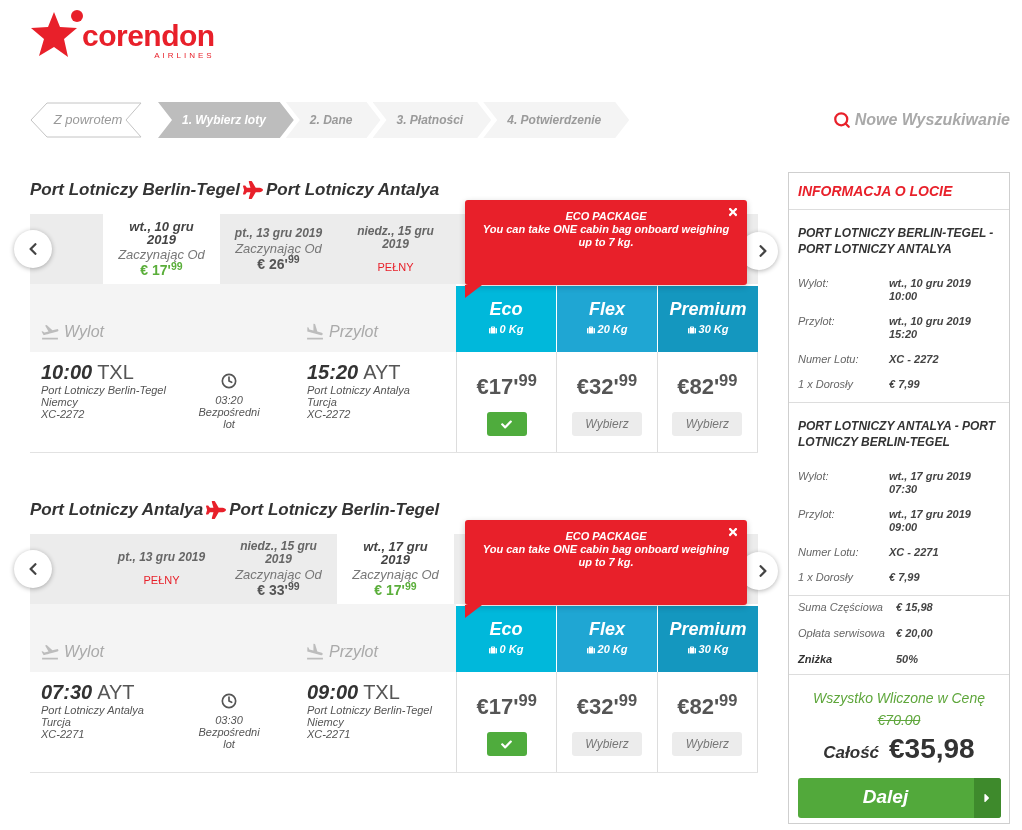 The image size is (1022, 830). I want to click on date-label: wt., 10 gru 2019, so click(161, 233).